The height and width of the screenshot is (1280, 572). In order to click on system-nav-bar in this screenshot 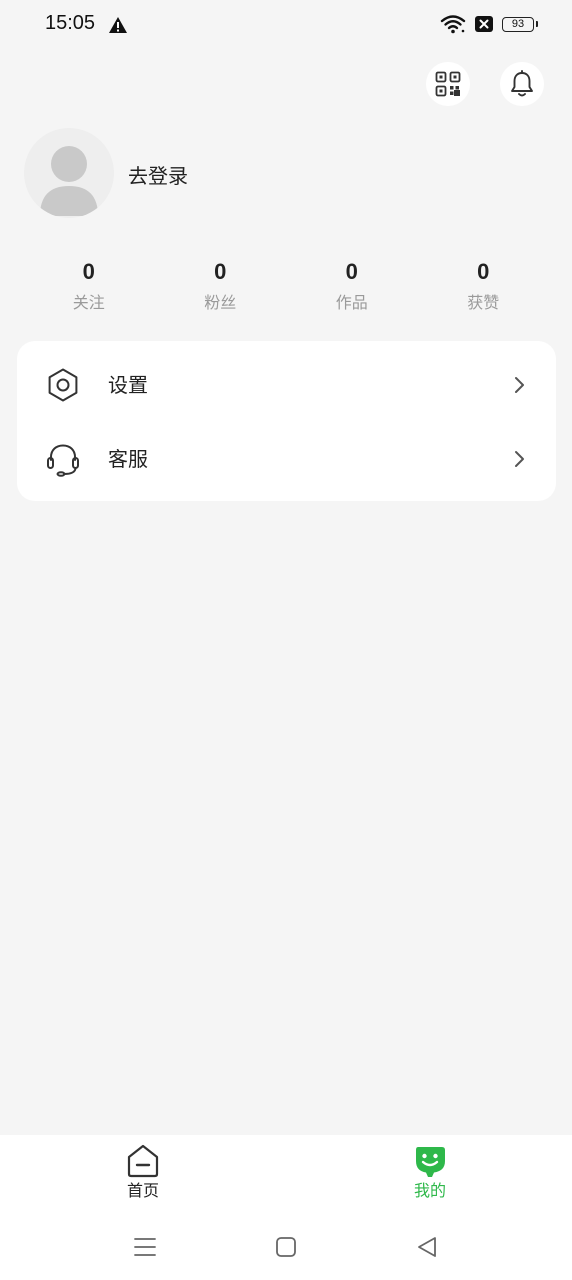, I will do `click(286, 1246)`.